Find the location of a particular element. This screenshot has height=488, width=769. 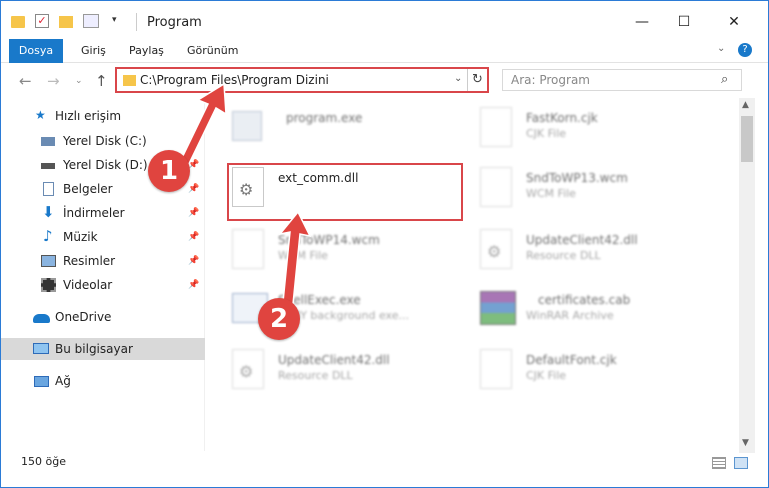

sidebar-item-videos: Videolar 📌 is located at coordinates (103, 285).